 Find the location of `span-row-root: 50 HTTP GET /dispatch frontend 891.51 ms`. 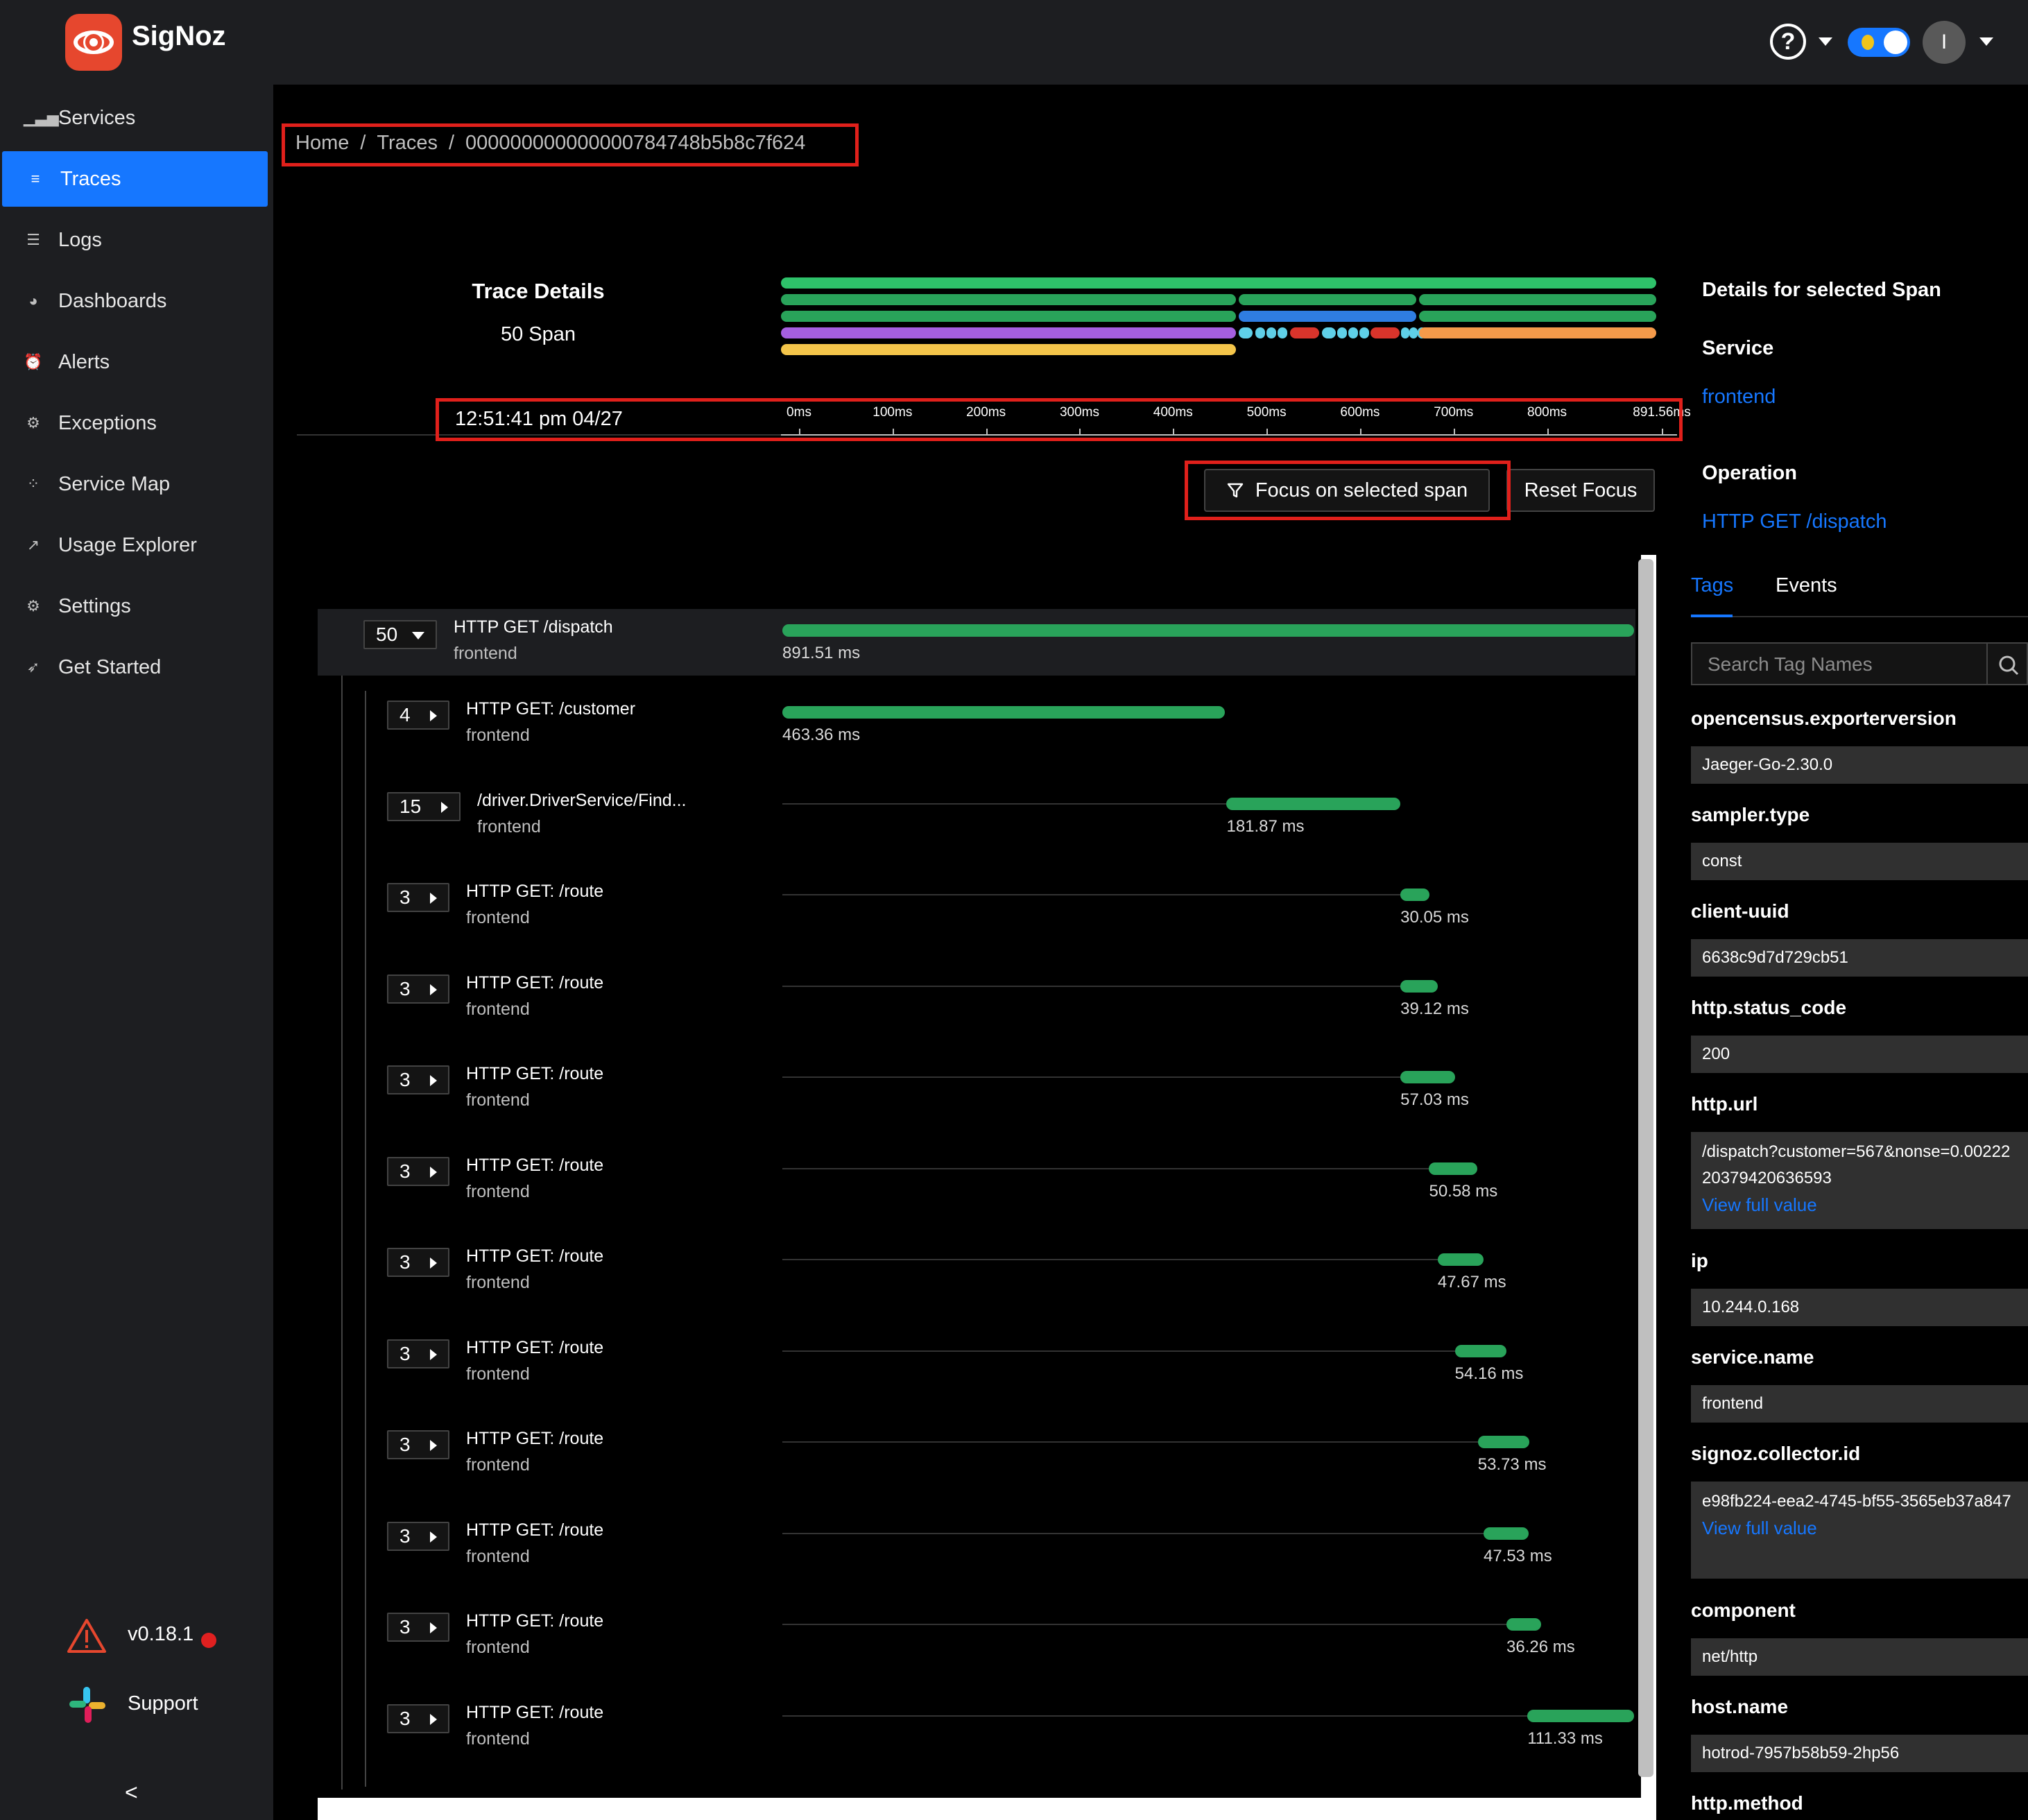

span-row-root: 50 HTTP GET /dispatch frontend 891.51 ms is located at coordinates (976, 642).